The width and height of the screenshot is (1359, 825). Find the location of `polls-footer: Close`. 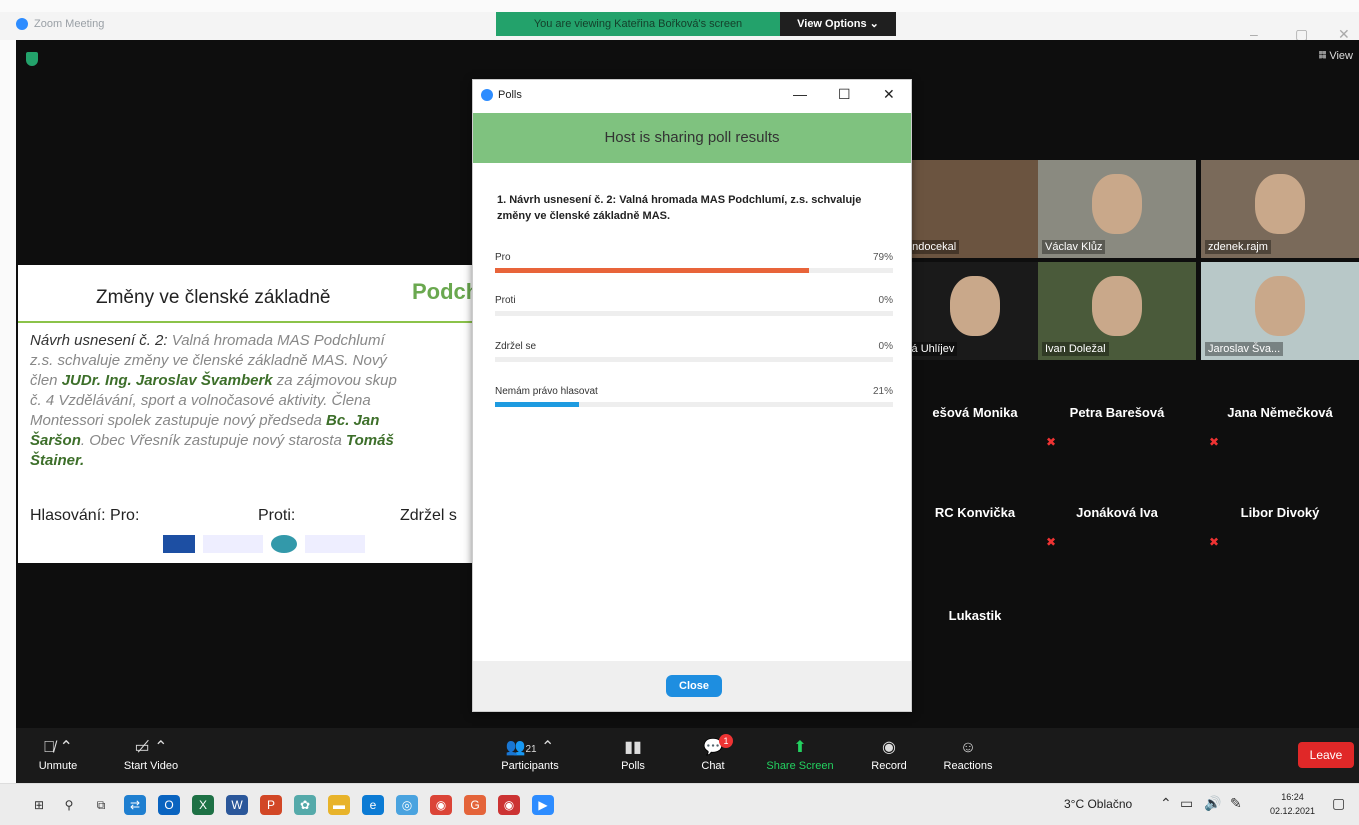

polls-footer: Close is located at coordinates (692, 686).